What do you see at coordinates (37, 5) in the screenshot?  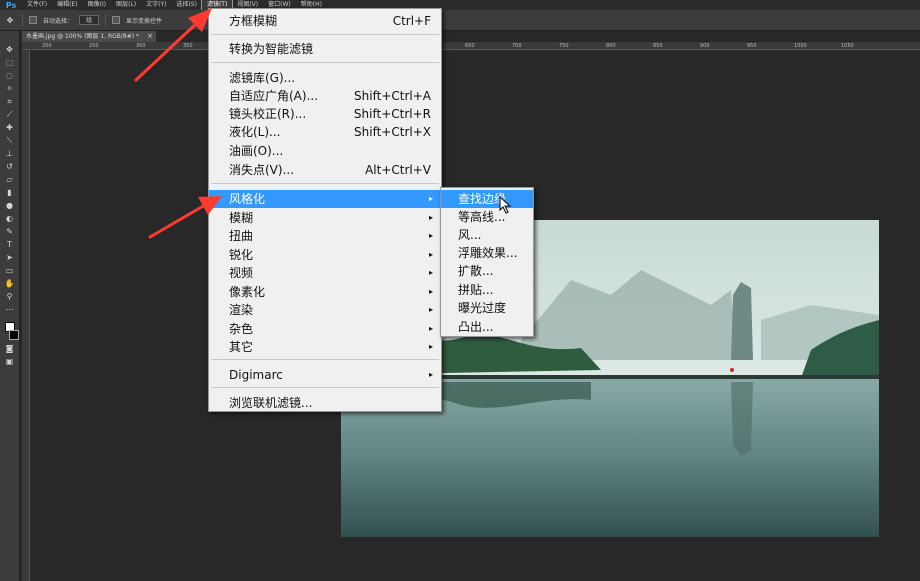 I see `menu-file: 文件(F)` at bounding box center [37, 5].